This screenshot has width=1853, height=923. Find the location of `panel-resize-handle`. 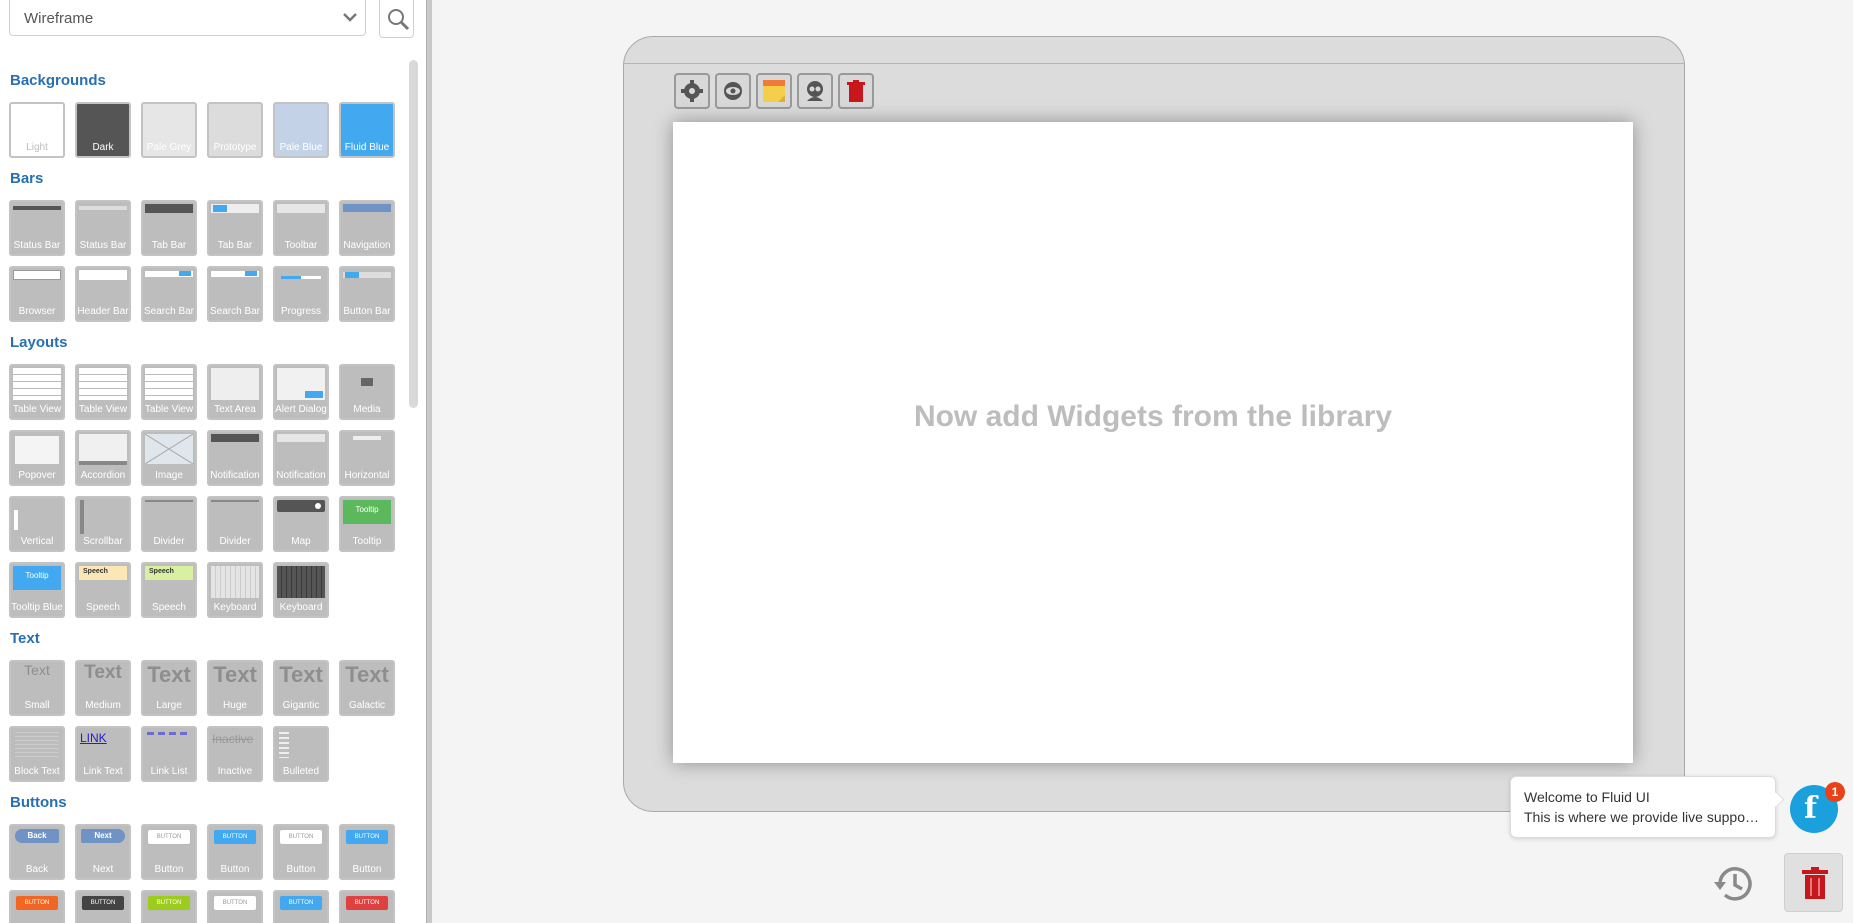

panel-resize-handle is located at coordinates (429, 461).